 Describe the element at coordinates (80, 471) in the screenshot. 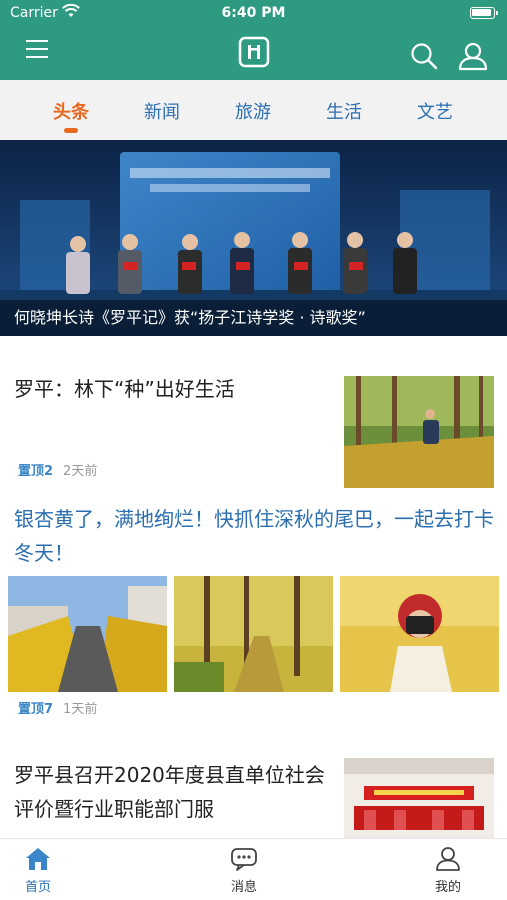

I see `news-time: 2天前` at that location.